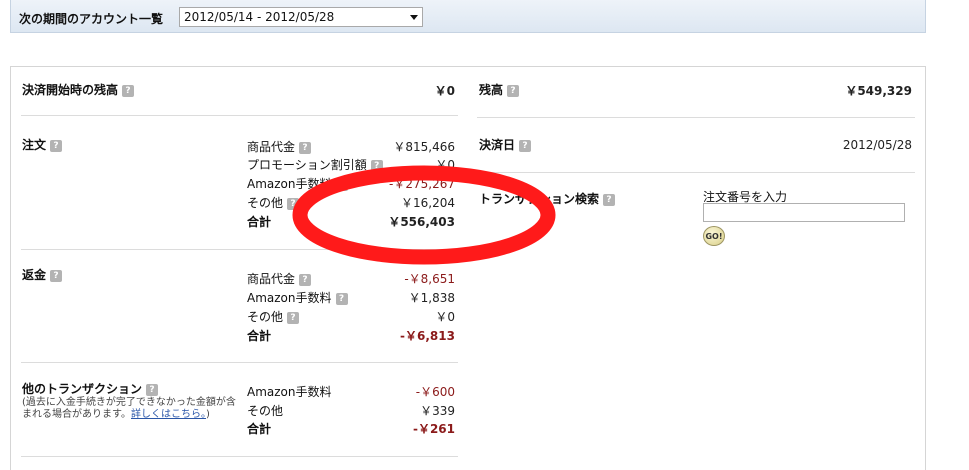 The width and height of the screenshot is (969, 470). I want to click on period-select: 2012/05/14 - 2012/05/28, so click(301, 17).